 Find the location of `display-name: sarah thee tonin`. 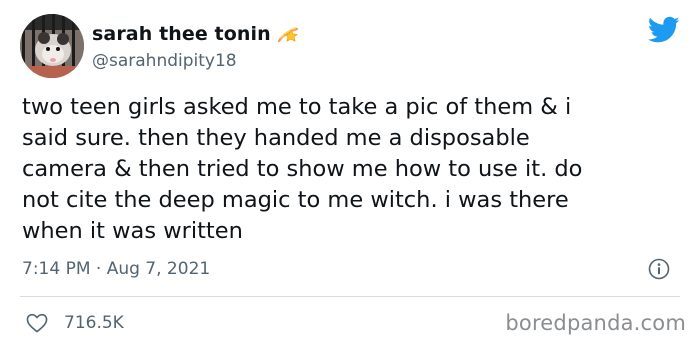

display-name: sarah thee tonin is located at coordinates (181, 34).